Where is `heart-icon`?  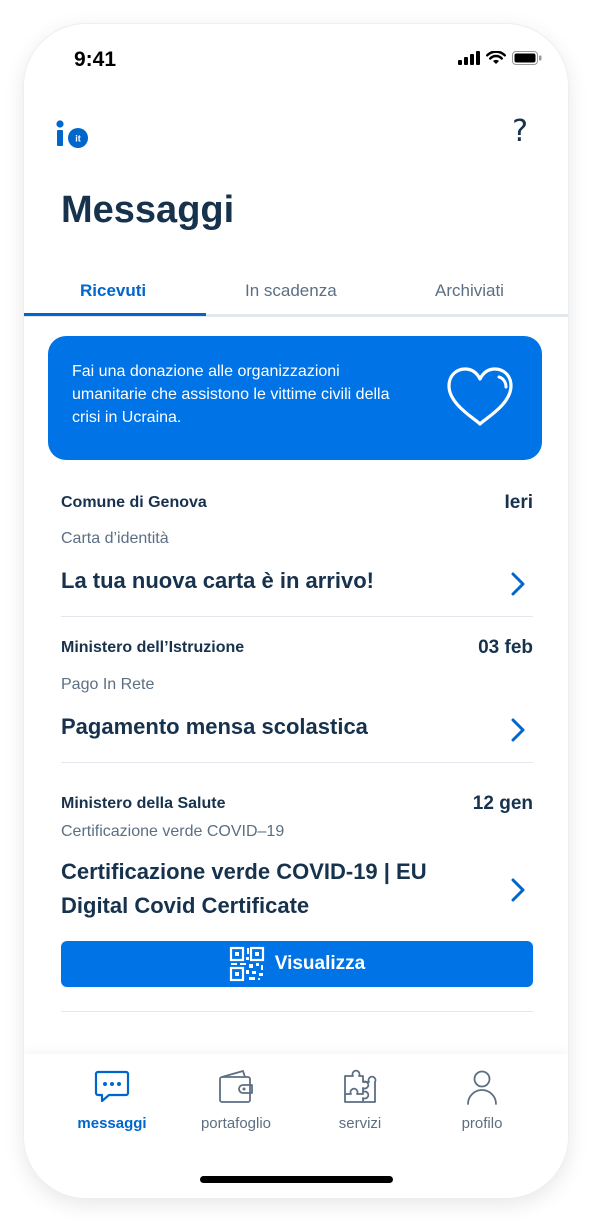
heart-icon is located at coordinates (480, 396).